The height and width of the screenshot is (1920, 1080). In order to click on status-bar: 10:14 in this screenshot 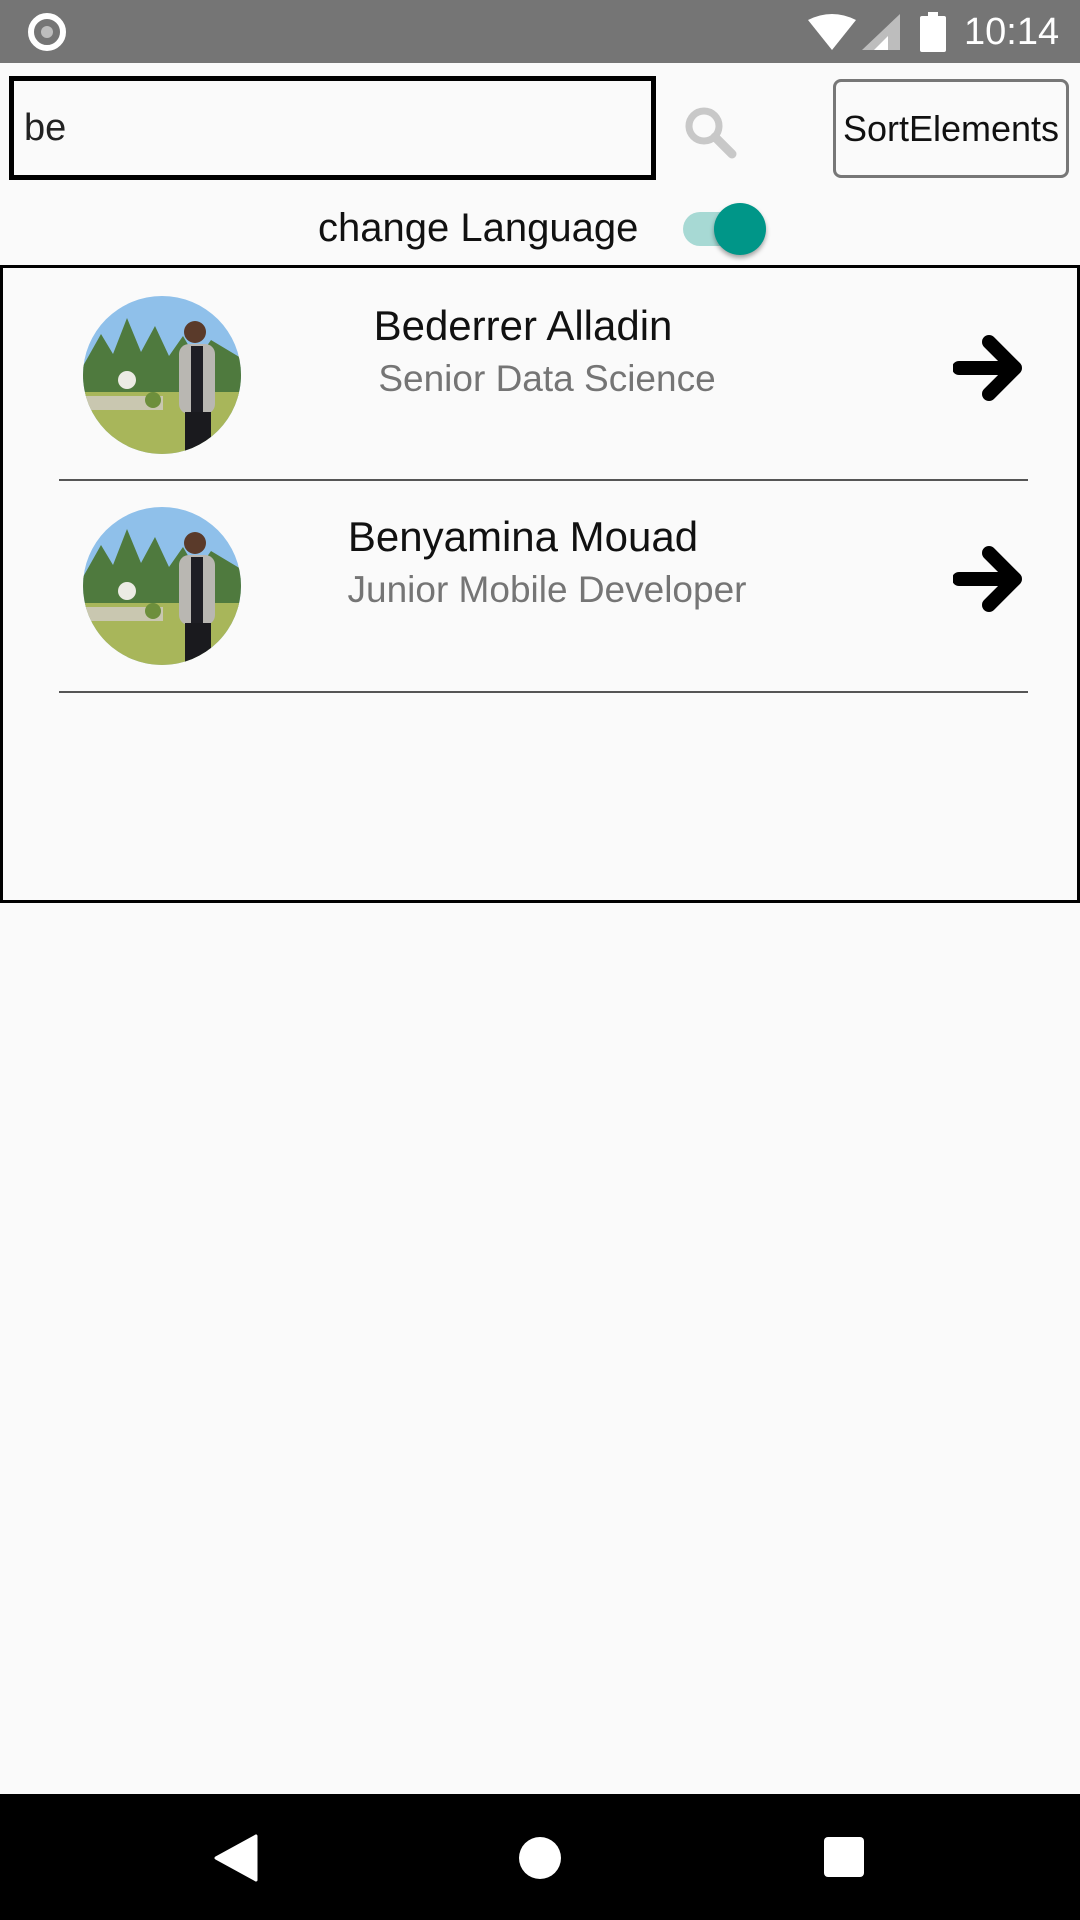, I will do `click(540, 31)`.